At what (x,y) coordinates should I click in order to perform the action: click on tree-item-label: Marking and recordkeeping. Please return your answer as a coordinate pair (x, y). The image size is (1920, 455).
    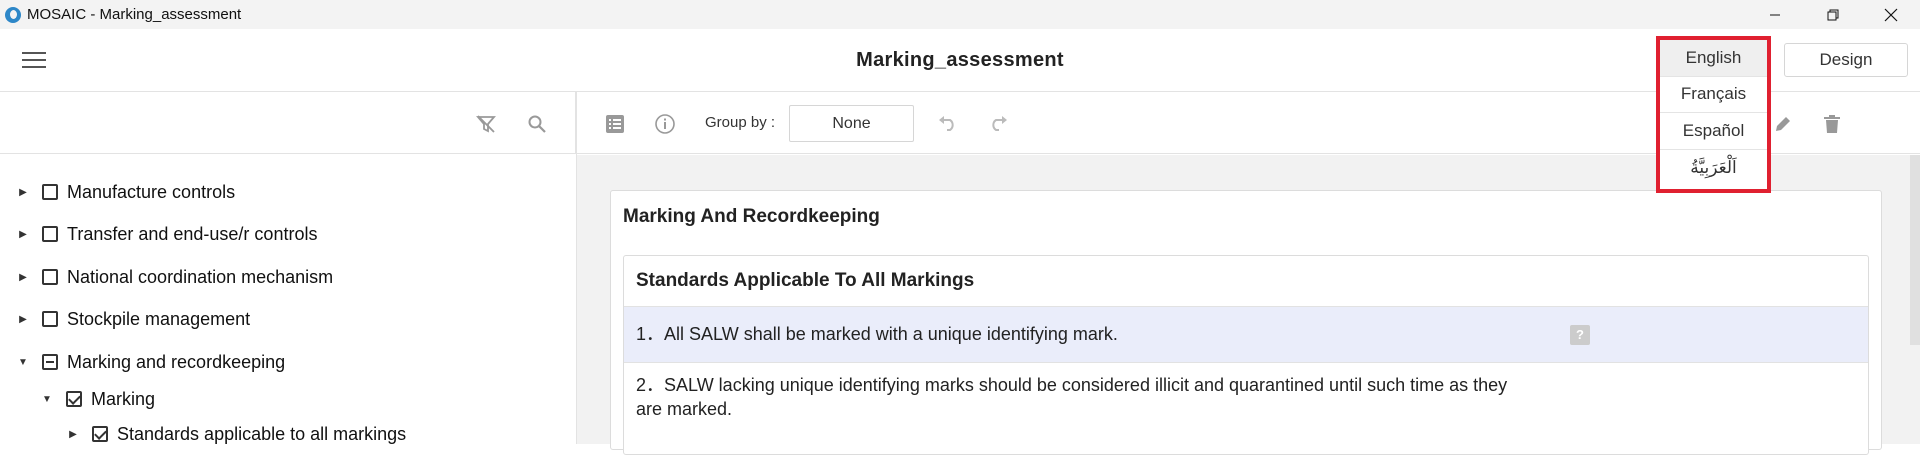
    Looking at the image, I should click on (176, 361).